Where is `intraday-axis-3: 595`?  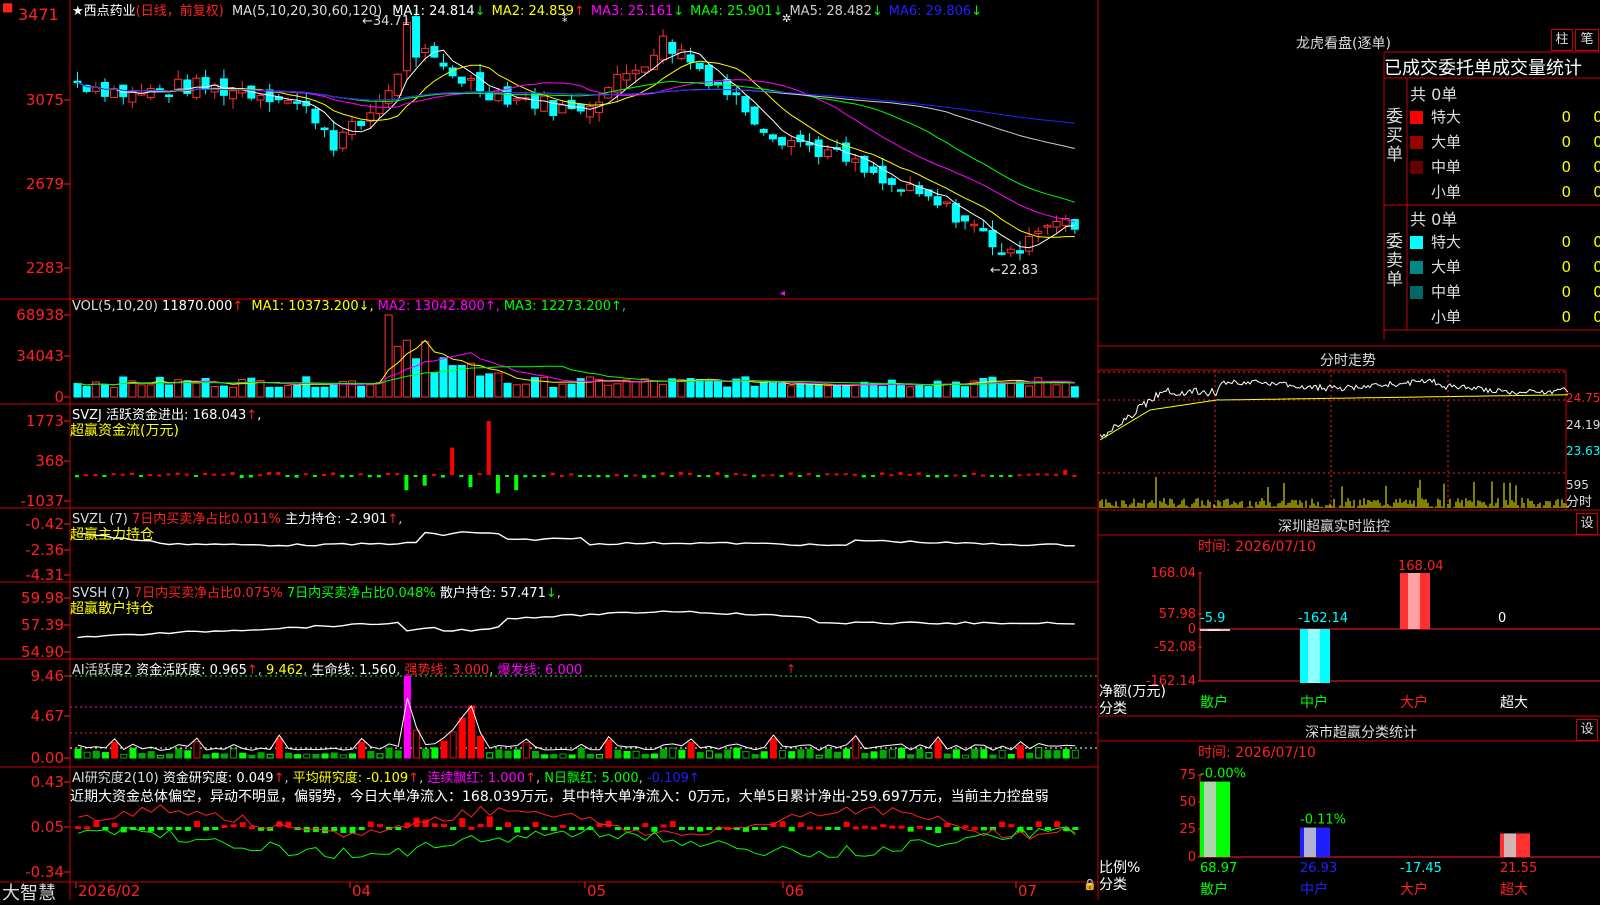 intraday-axis-3: 595 is located at coordinates (1577, 485).